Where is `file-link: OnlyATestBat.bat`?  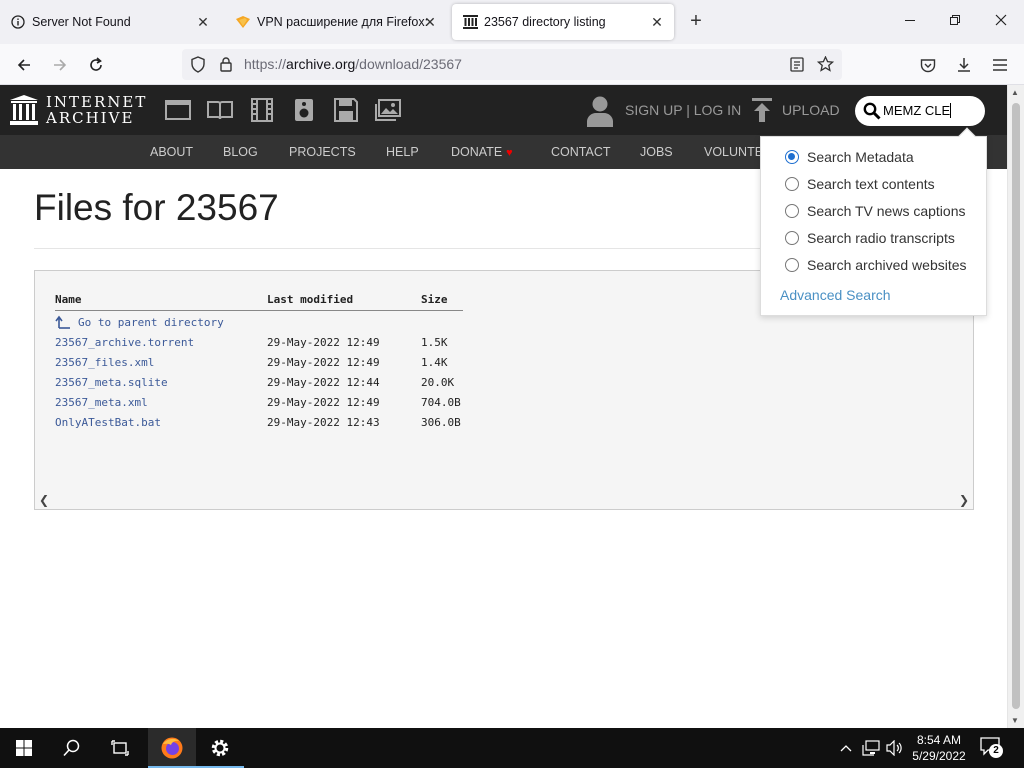
file-link: OnlyATestBat.bat is located at coordinates (108, 422).